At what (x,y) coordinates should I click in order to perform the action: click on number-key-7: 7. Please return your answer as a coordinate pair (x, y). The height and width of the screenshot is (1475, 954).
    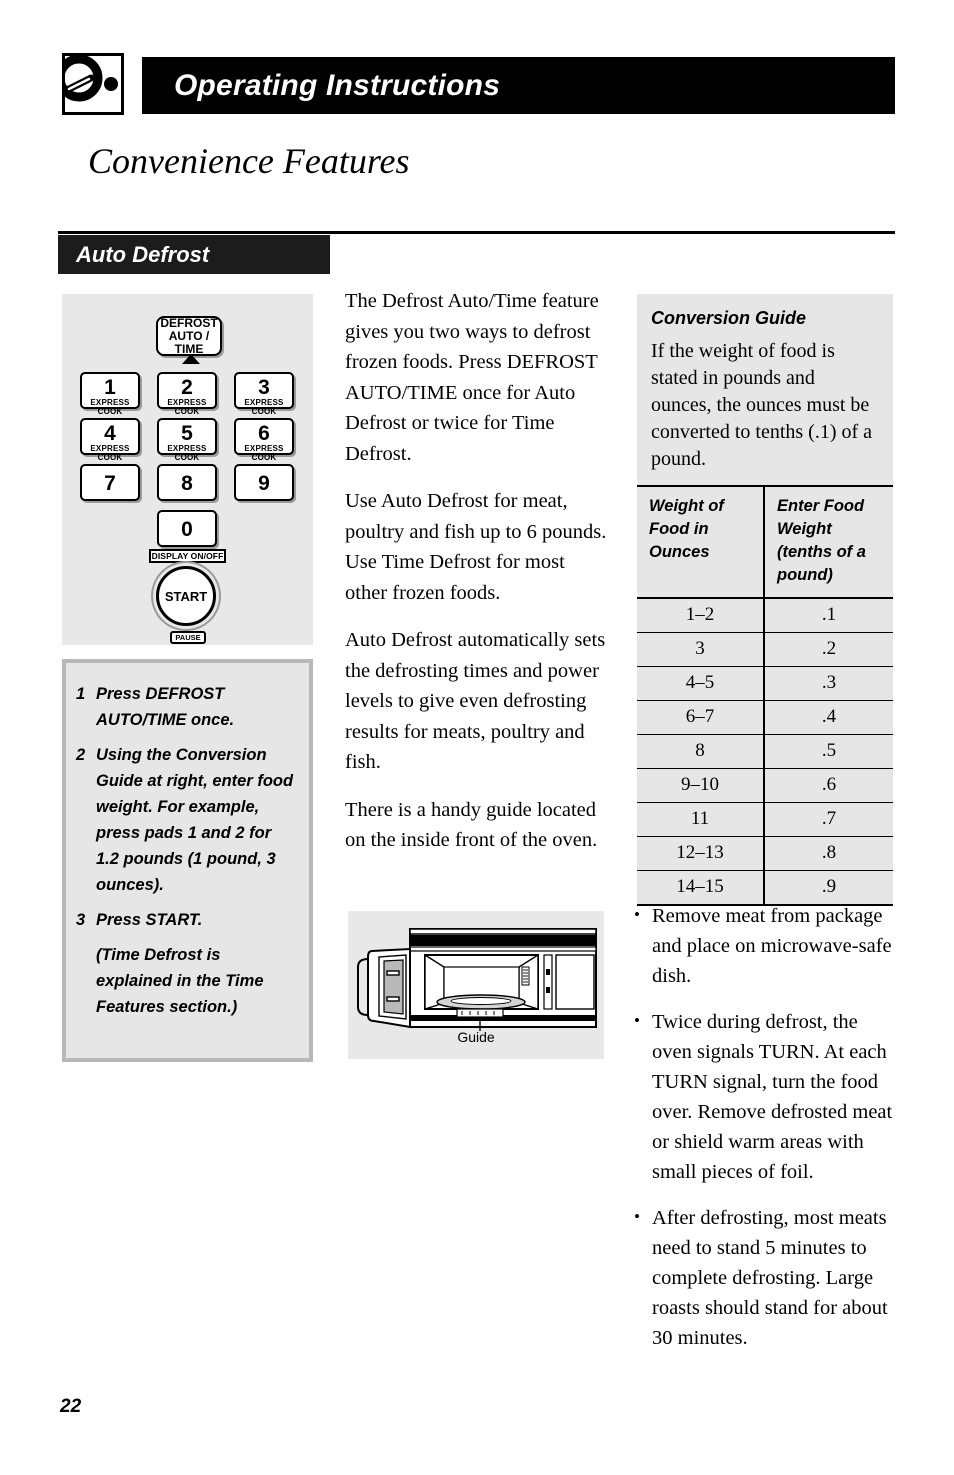
    Looking at the image, I should click on (110, 482).